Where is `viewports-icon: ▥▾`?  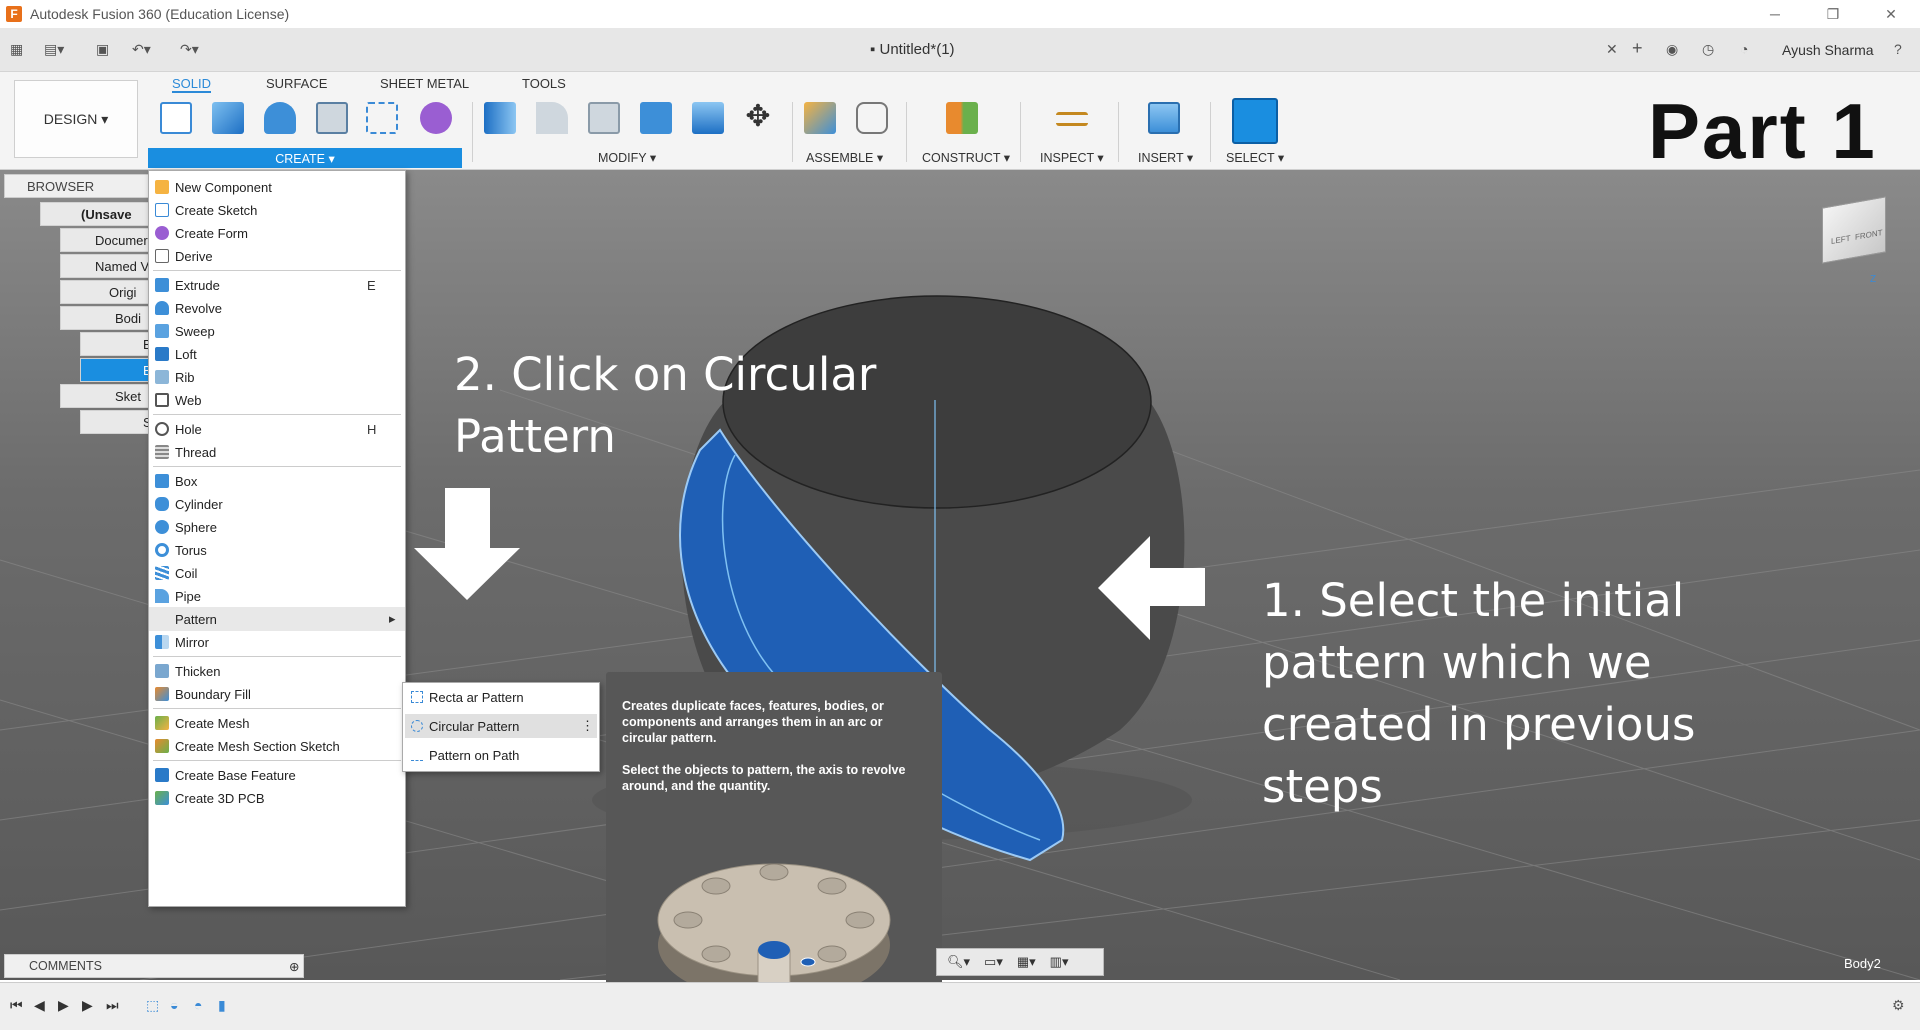 viewports-icon: ▥▾ is located at coordinates (1059, 962).